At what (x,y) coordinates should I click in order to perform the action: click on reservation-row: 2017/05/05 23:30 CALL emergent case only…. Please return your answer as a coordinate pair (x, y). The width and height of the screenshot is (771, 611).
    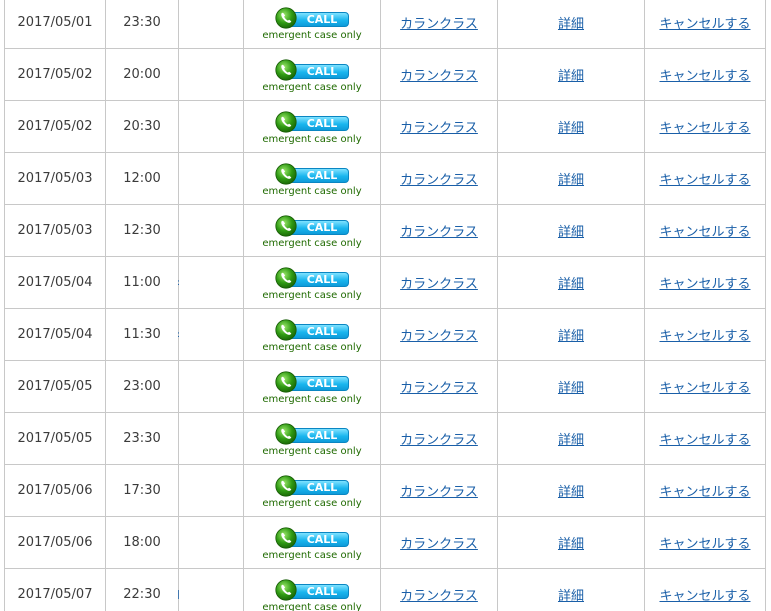
    Looking at the image, I should click on (385, 438).